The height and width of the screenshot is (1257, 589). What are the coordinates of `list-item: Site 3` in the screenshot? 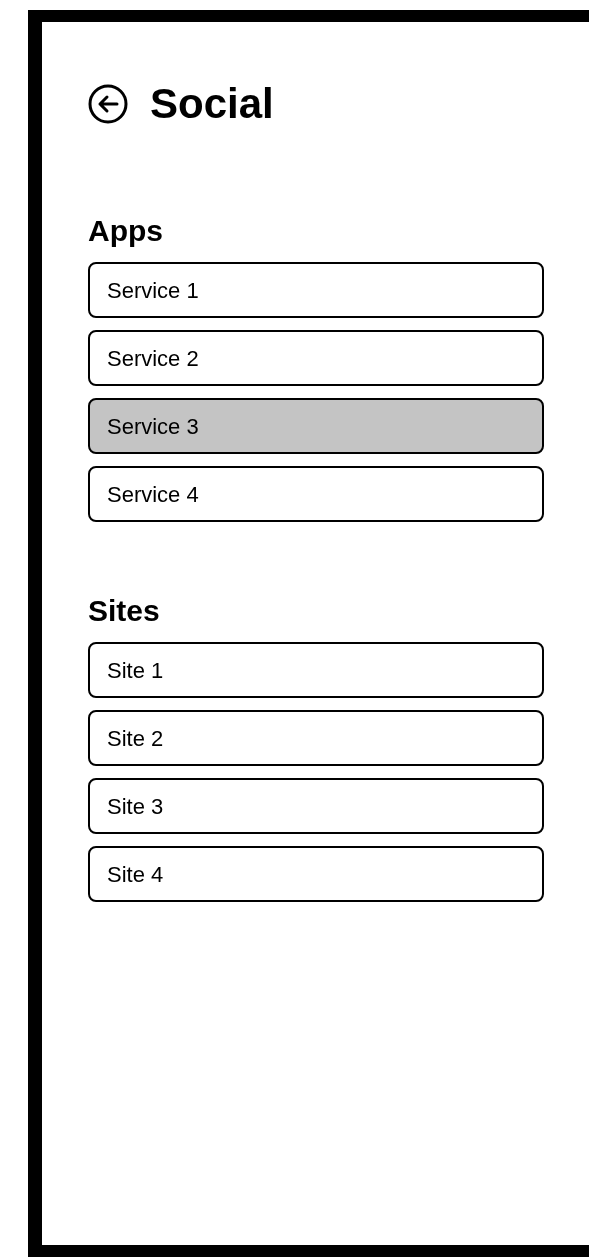 It's located at (316, 806).